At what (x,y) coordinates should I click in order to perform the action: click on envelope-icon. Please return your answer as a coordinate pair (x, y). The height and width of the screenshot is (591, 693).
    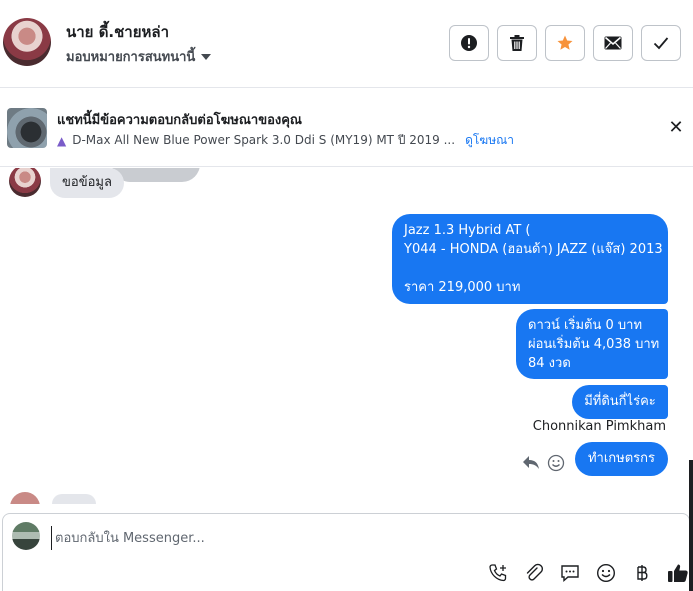
    Looking at the image, I should click on (613, 43).